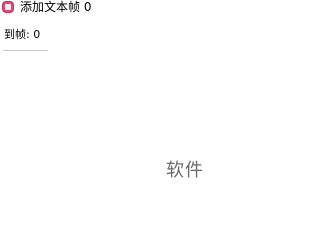 Image resolution: width=320 pixels, height=240 pixels. I want to click on divider, so click(25, 50).